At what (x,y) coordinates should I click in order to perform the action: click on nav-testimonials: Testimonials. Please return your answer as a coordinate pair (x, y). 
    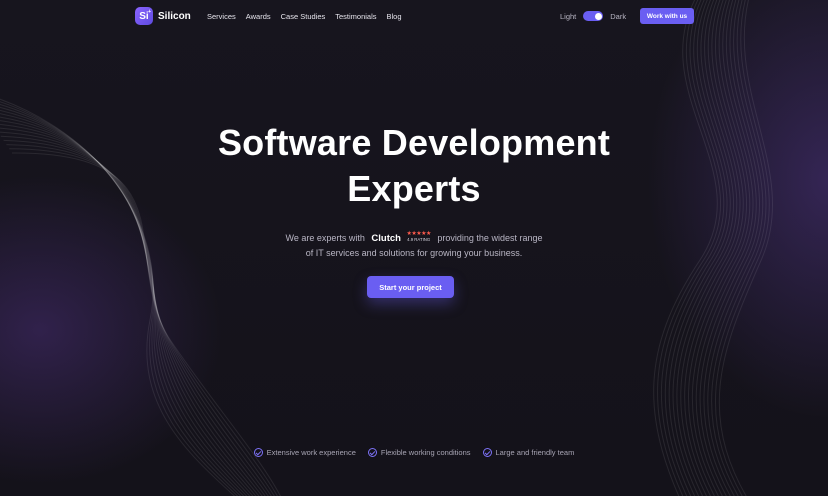
    Looking at the image, I should click on (355, 16).